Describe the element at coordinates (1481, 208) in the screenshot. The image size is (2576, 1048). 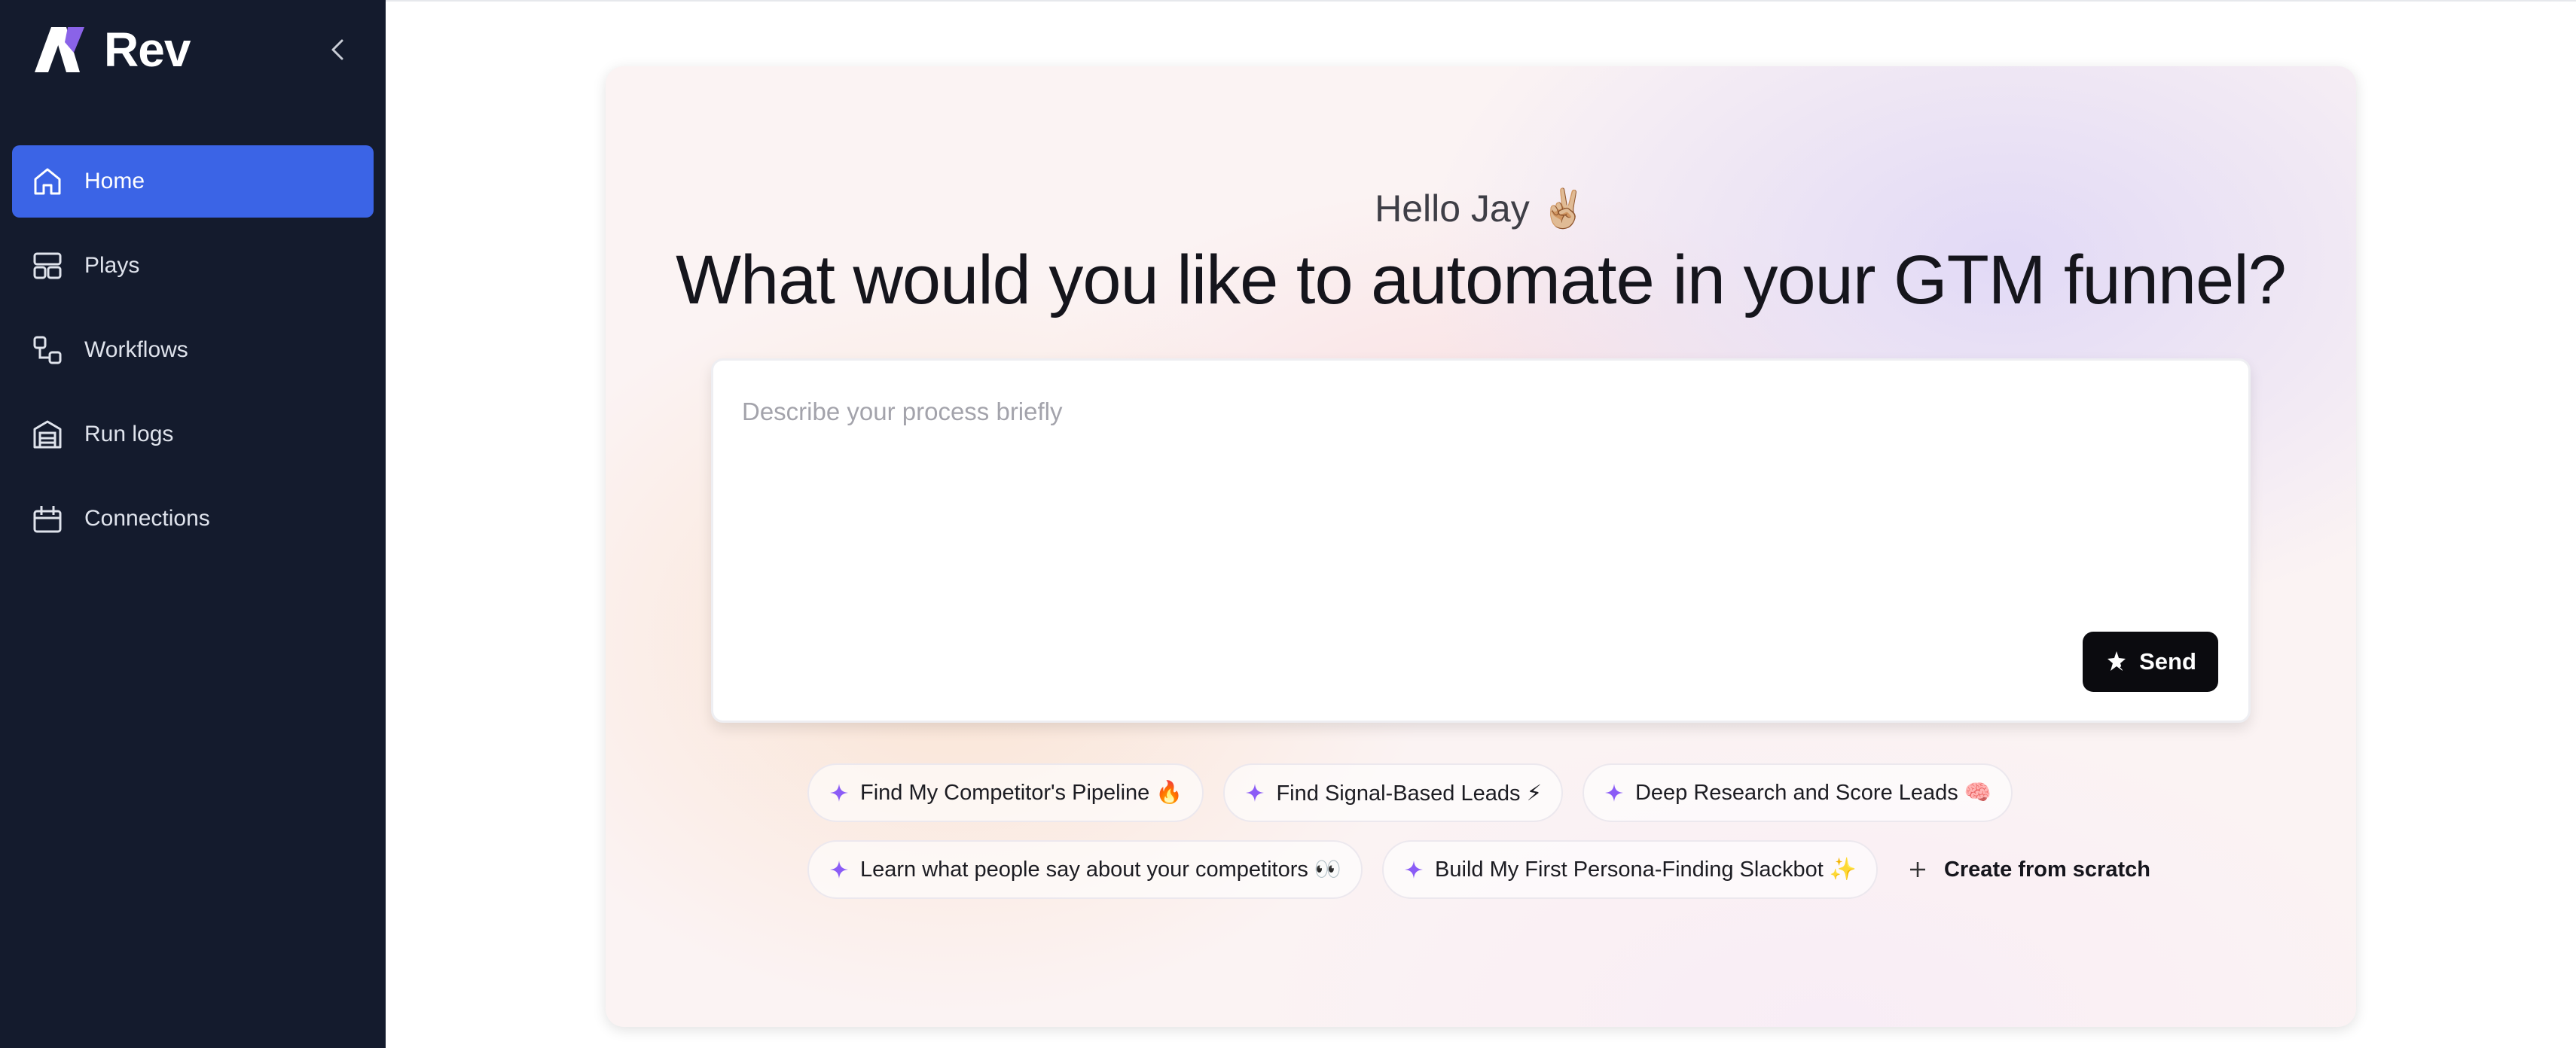
I see `greeting-text: Hello Jay ✌🏼` at that location.